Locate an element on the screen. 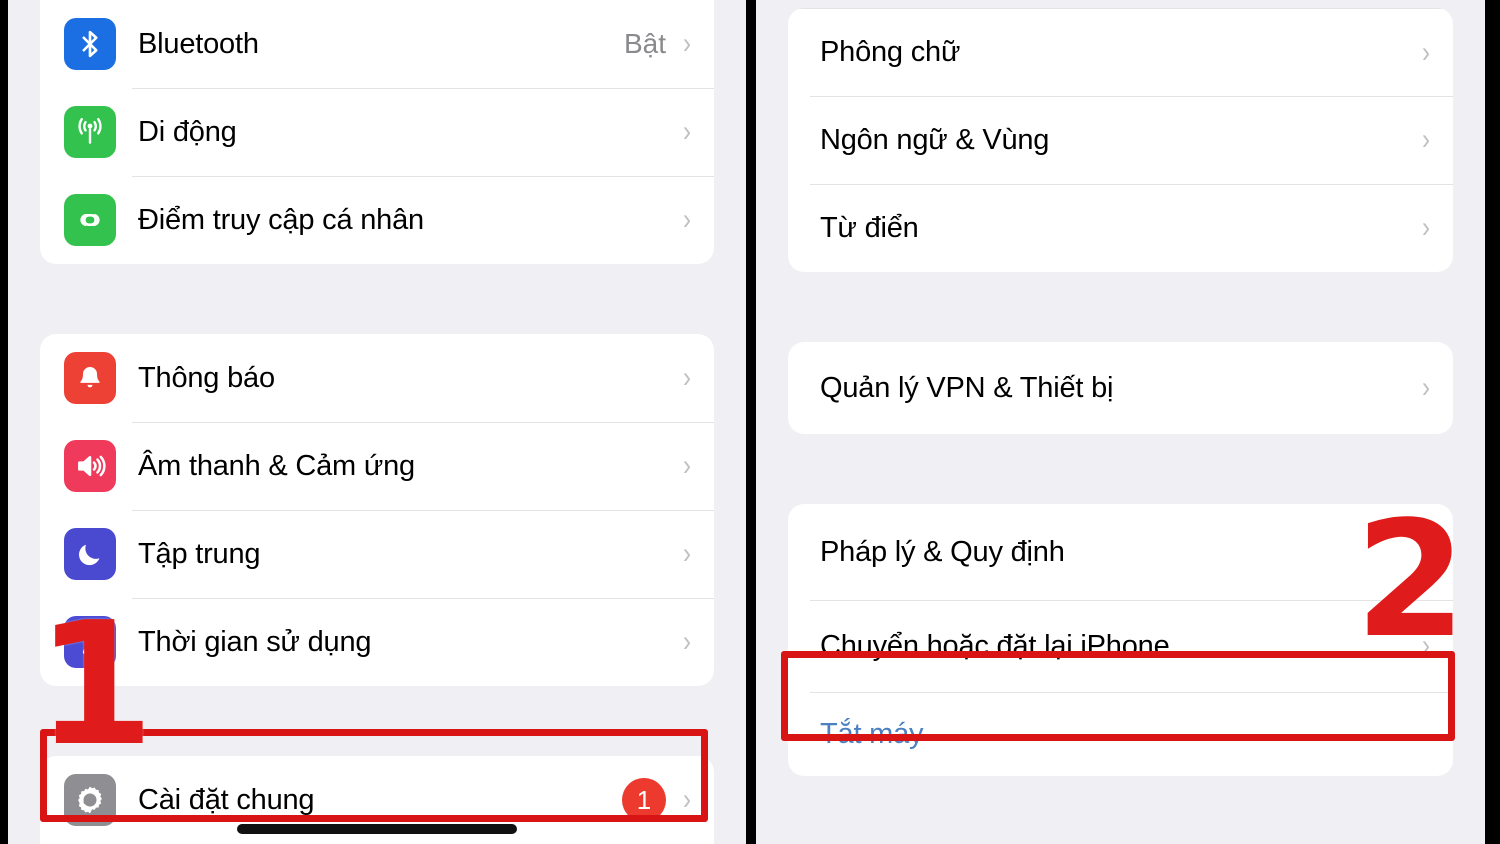 Image resolution: width=1500 pixels, height=844 pixels. frame-edge-left is located at coordinates (4, 422).